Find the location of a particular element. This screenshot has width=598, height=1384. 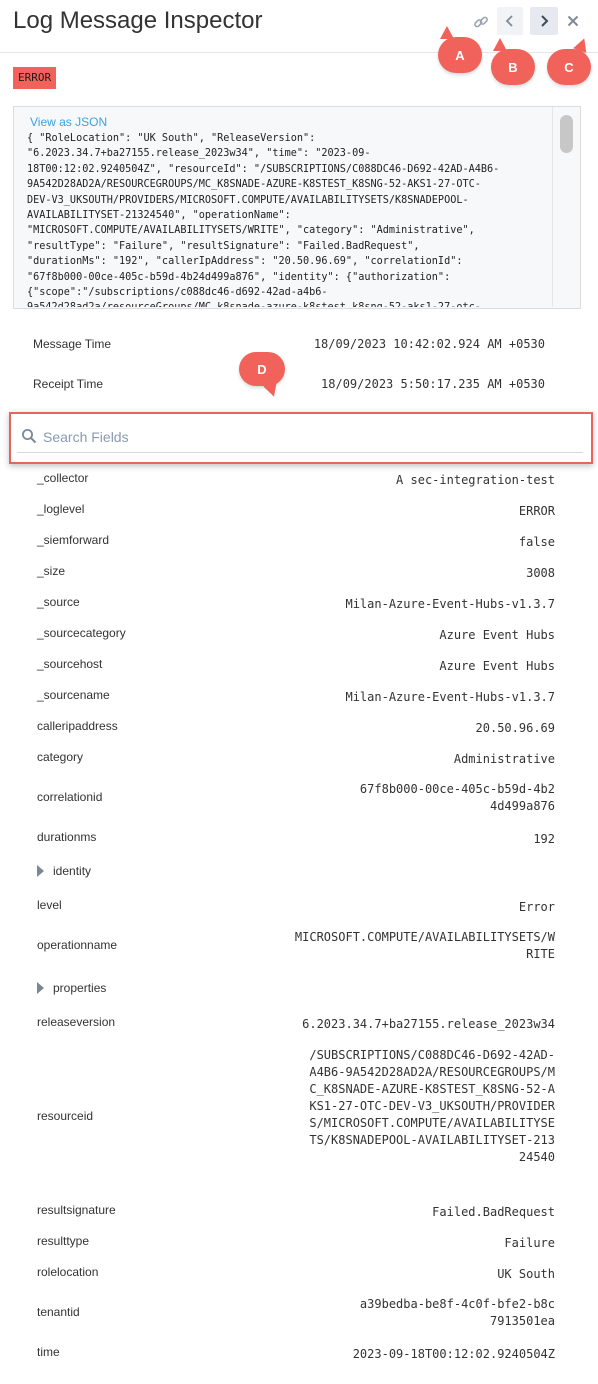

field-name: resourceid is located at coordinates (65, 1116).